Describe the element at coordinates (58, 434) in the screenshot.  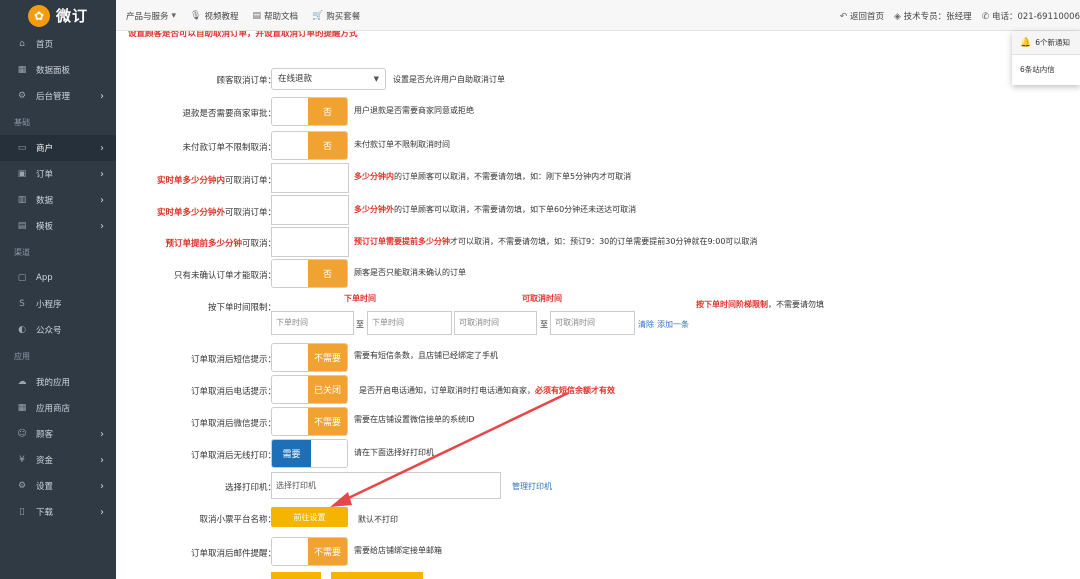
I see `sidebar-item-customers: ☺ 顾客 ›` at that location.